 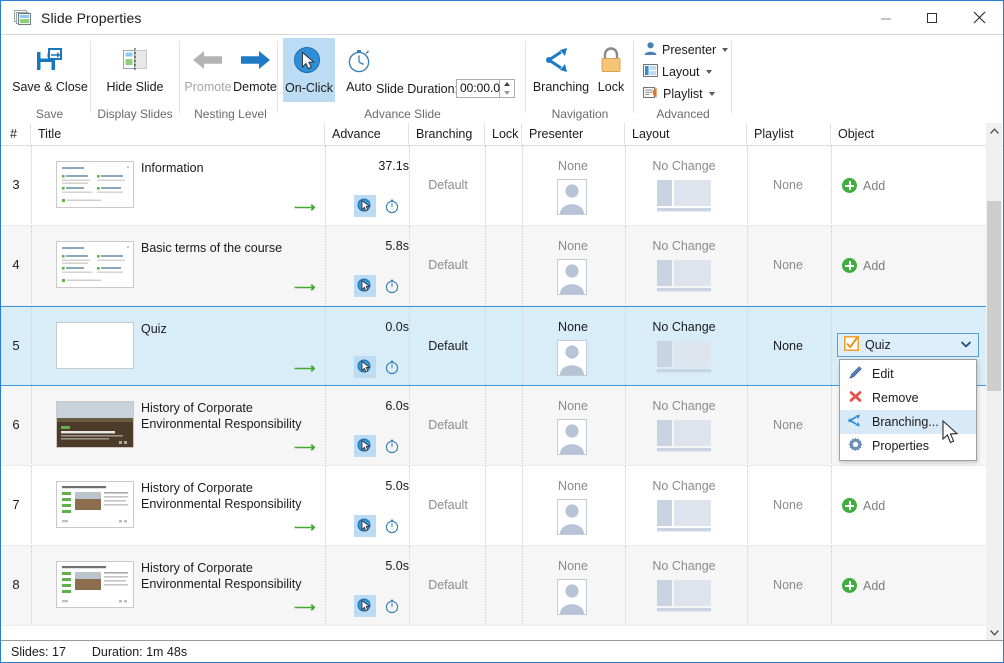 What do you see at coordinates (679, 94) in the screenshot?
I see `playlist-button: Playlist` at bounding box center [679, 94].